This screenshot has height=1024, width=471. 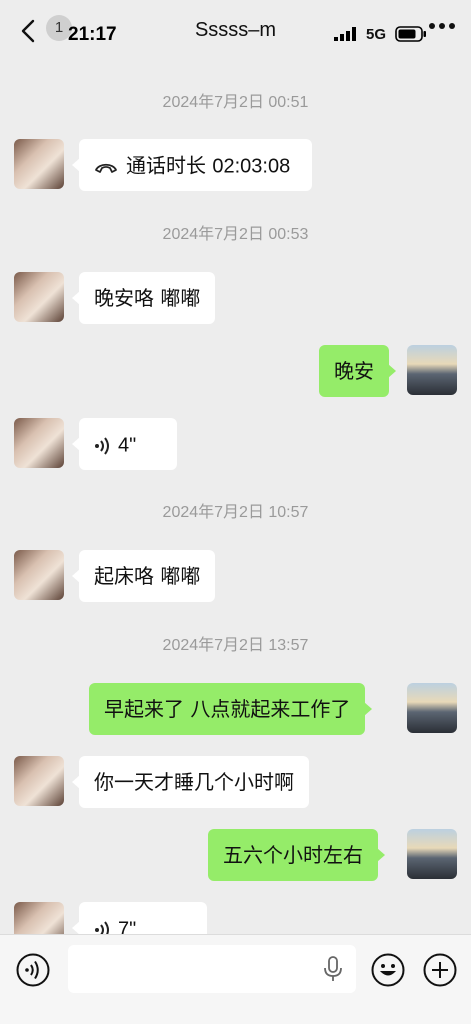 I want to click on network-type: 5G, so click(x=376, y=34).